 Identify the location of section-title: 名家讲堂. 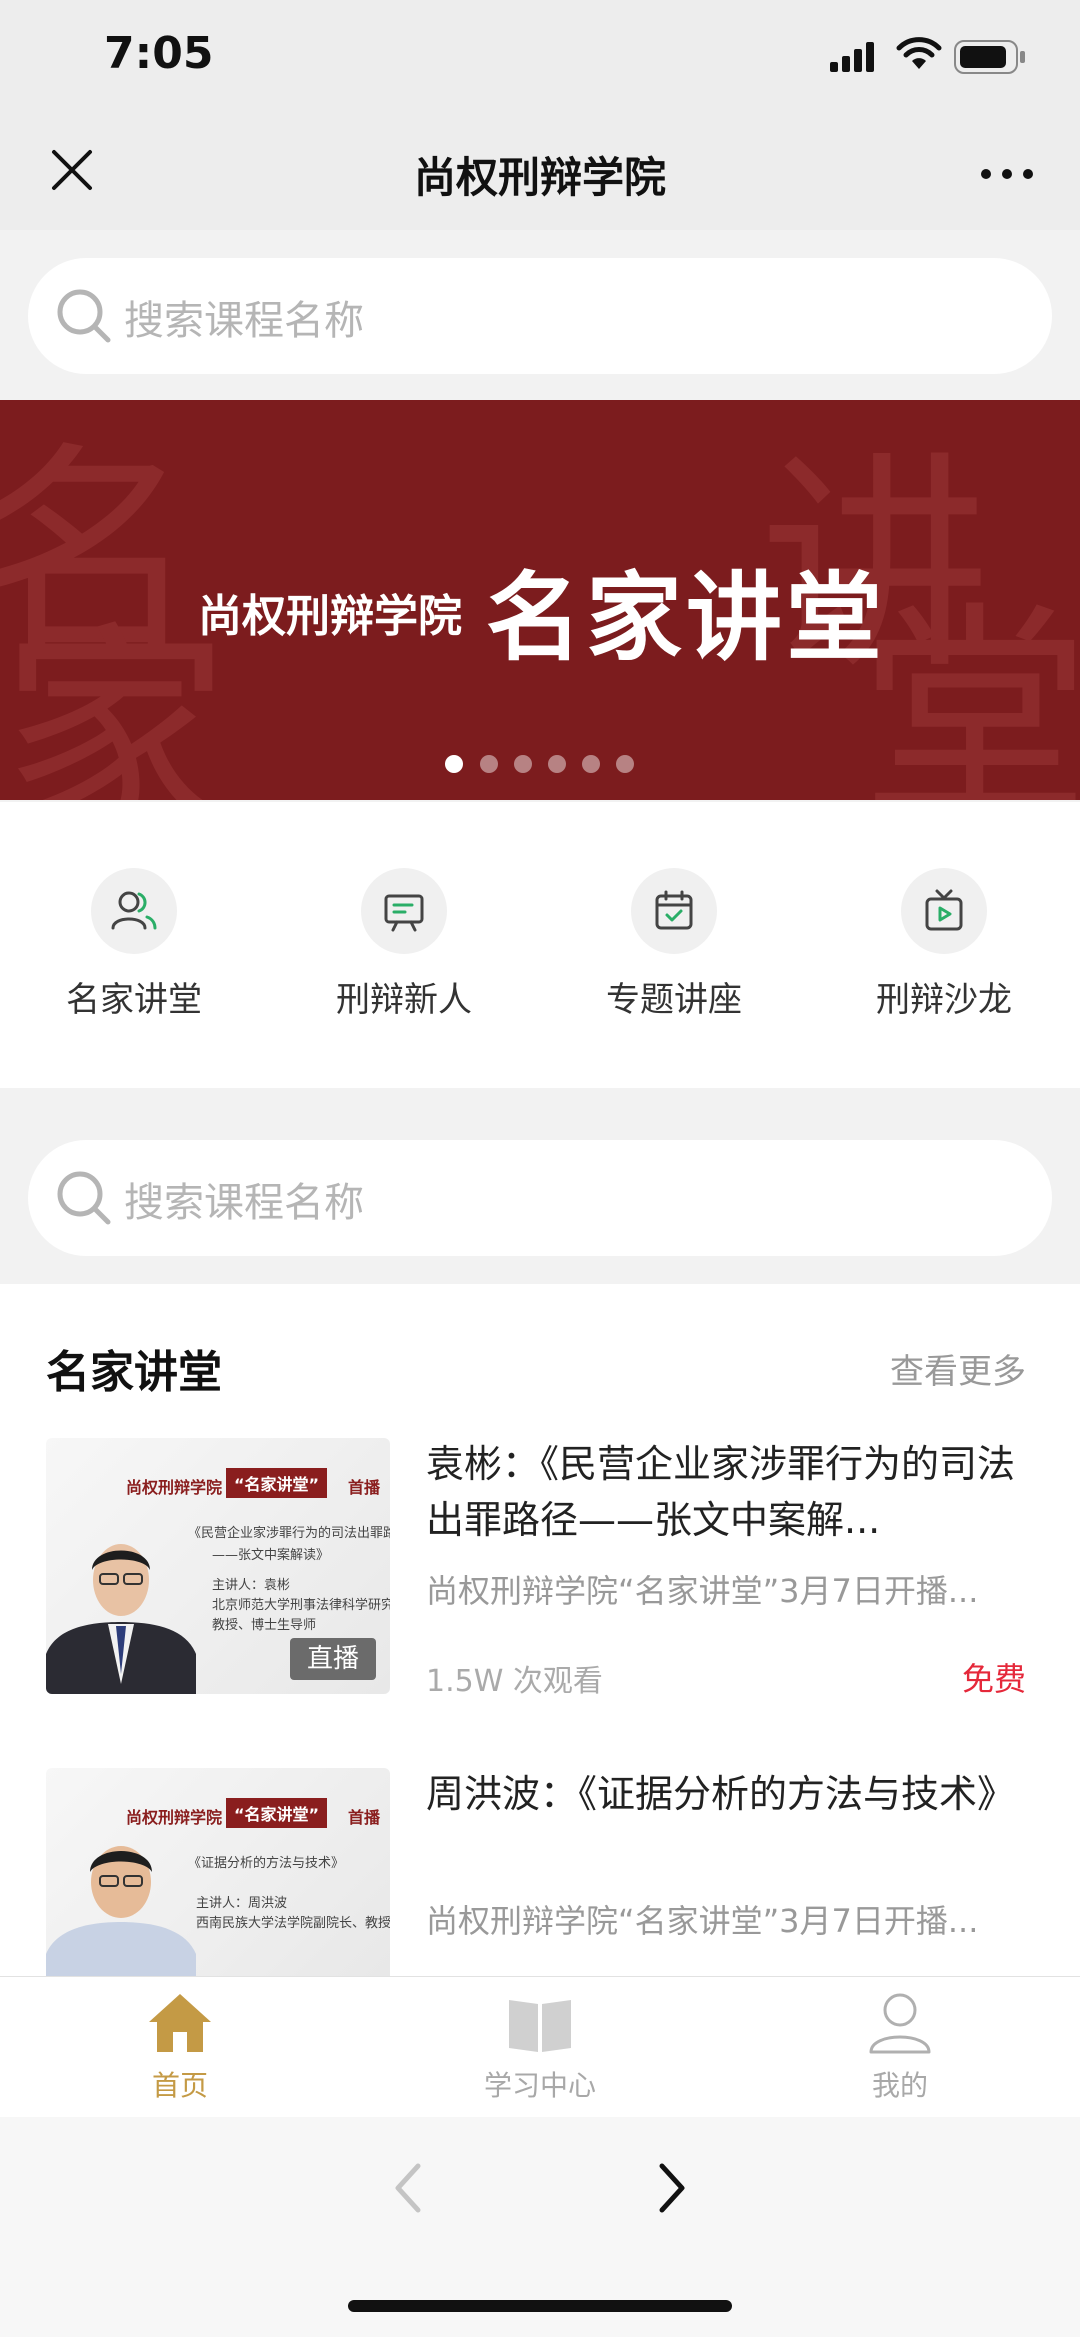
(134, 1372).